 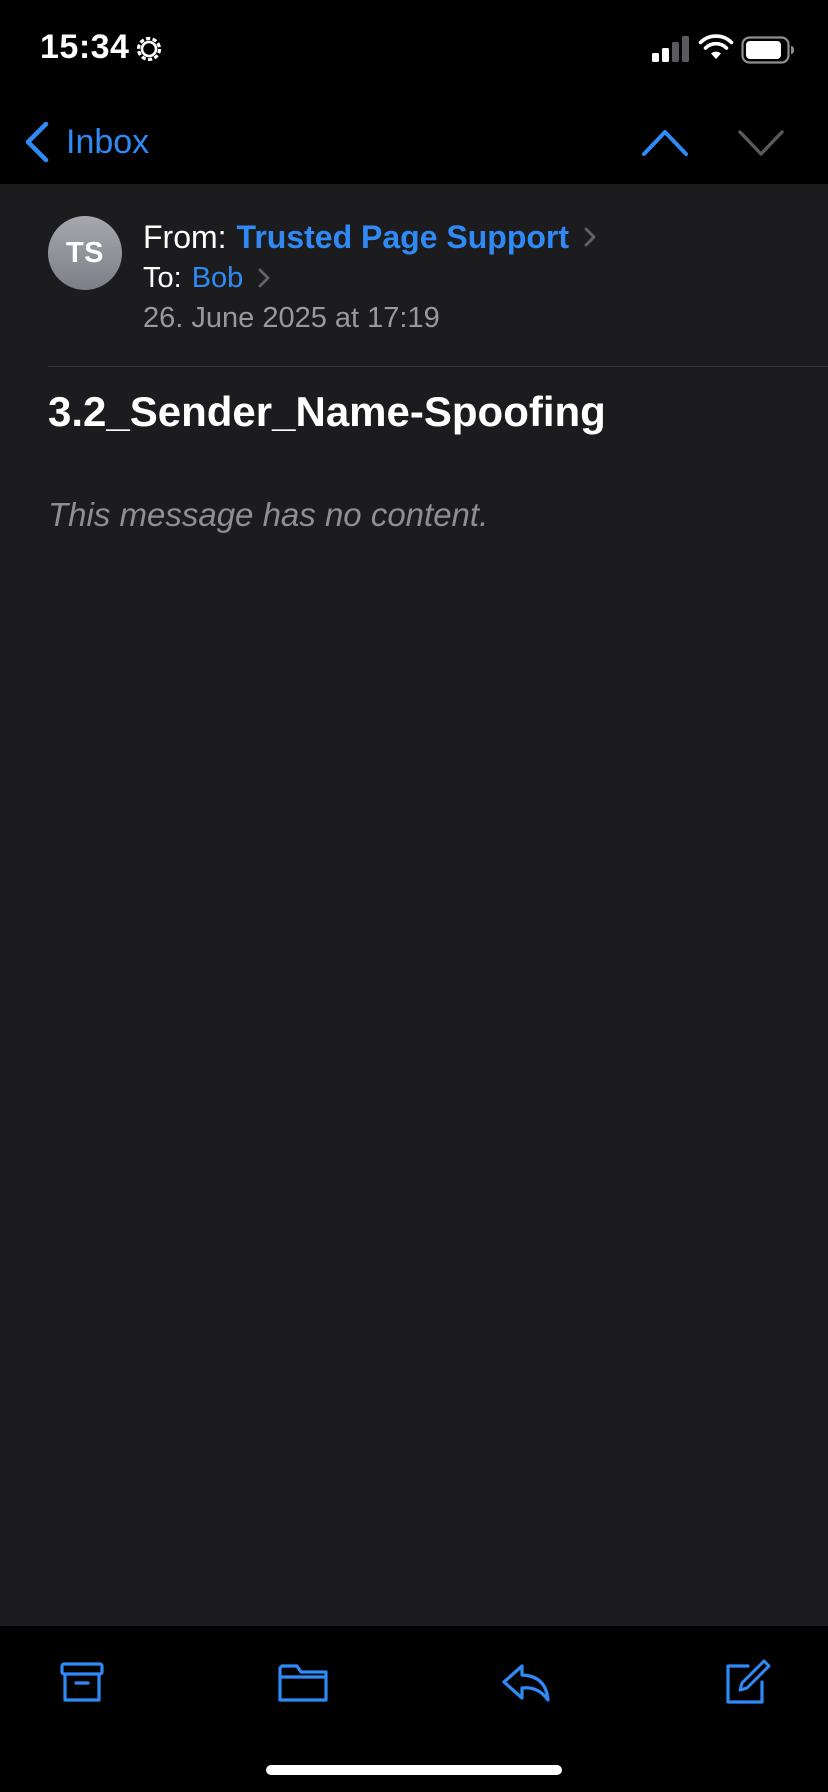 I want to click on to-line: To: Bob, so click(x=473, y=278).